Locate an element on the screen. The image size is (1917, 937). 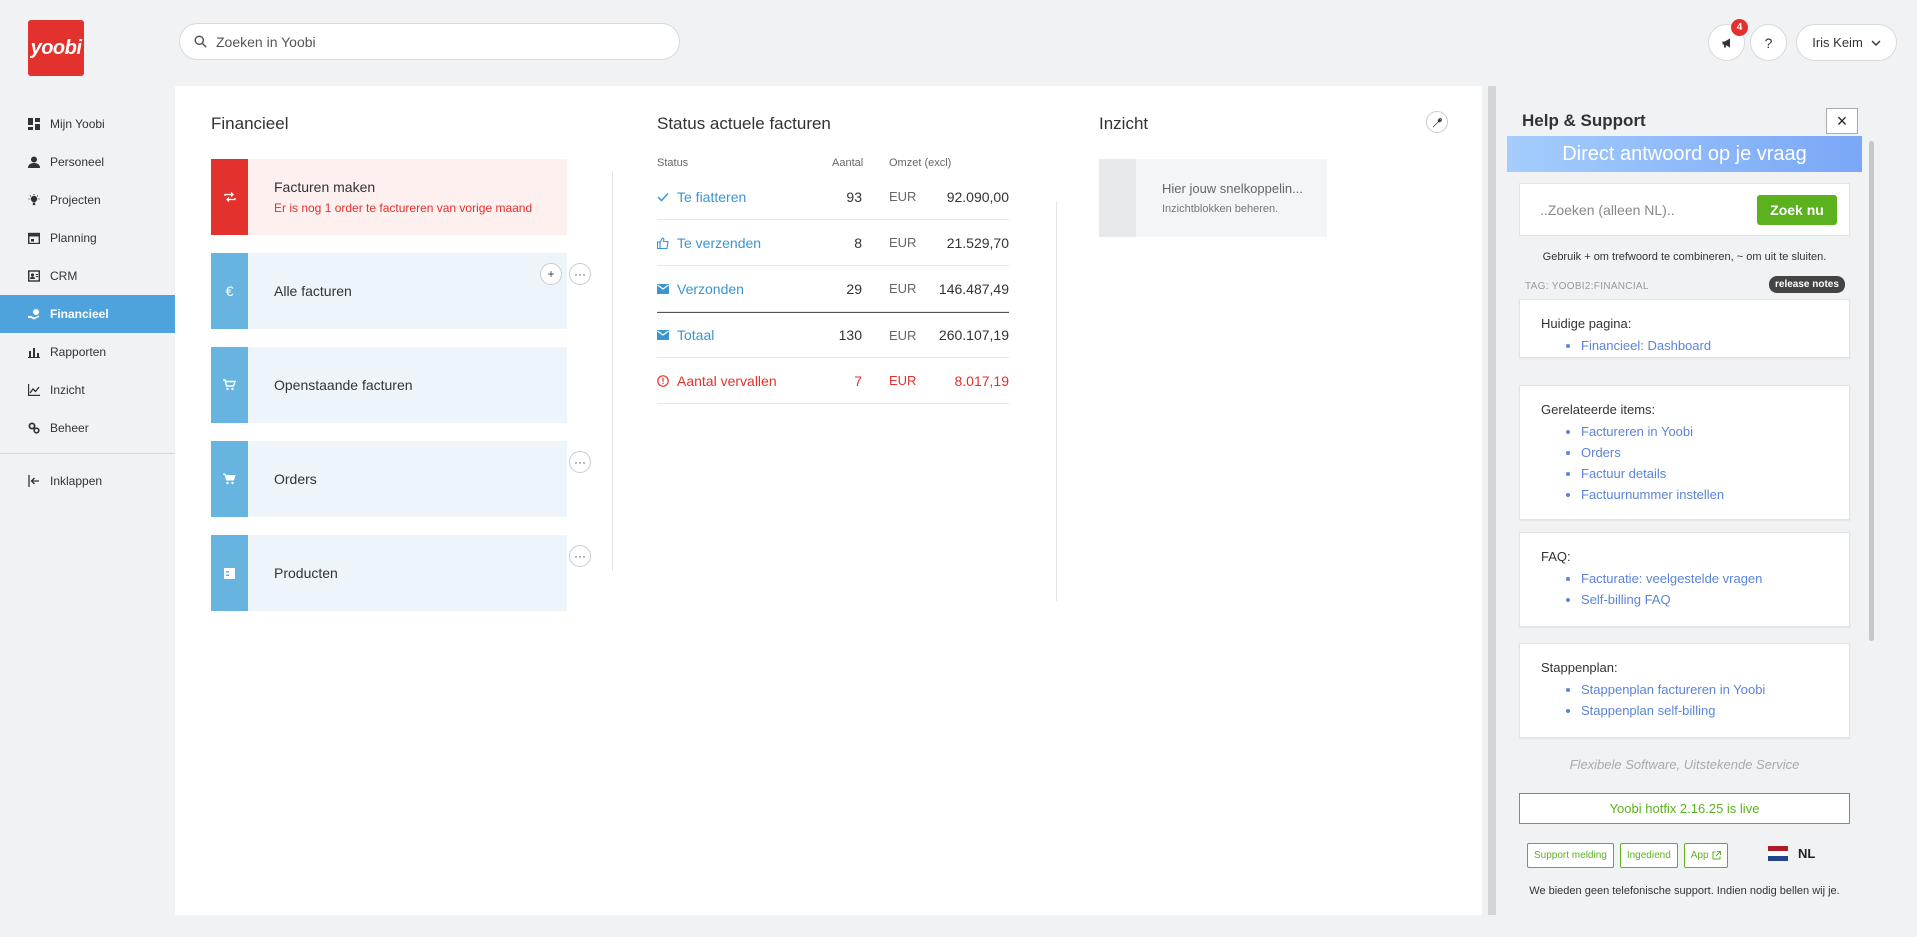
support-buttons: Support melding Ingediend App is located at coordinates (1627, 855).